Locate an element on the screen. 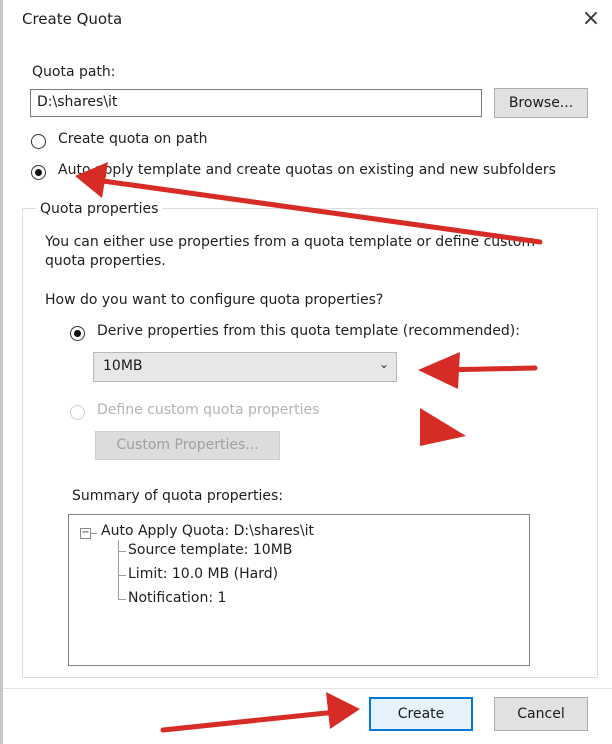 The width and height of the screenshot is (612, 744). create-button: Create is located at coordinates (421, 714).